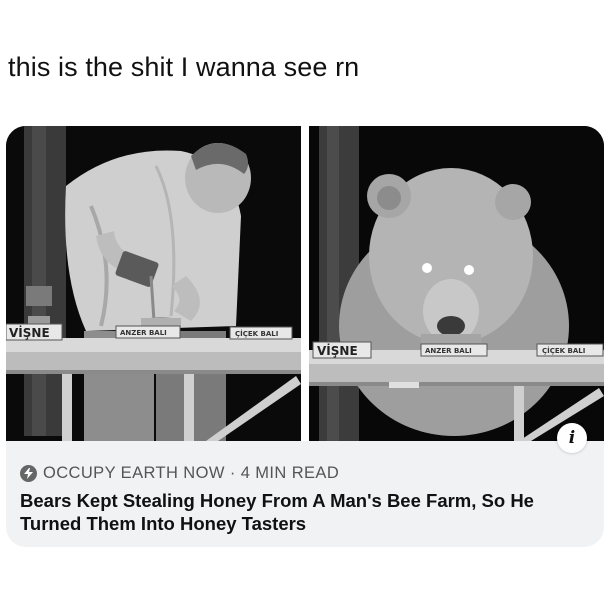 This screenshot has width=610, height=600. What do you see at coordinates (337, 350) in the screenshot?
I see `tag-visne-right: VİŞNE` at bounding box center [337, 350].